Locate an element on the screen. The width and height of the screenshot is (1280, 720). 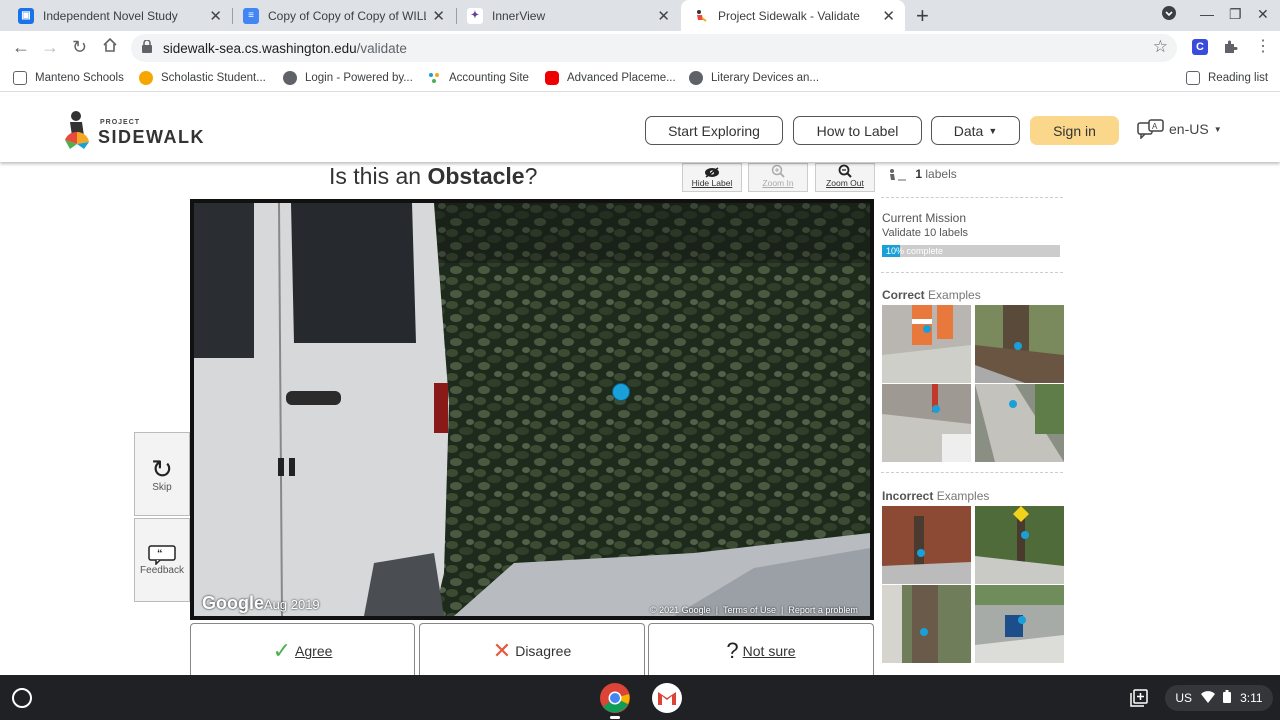
youtube-icon is located at coordinates (552, 78).